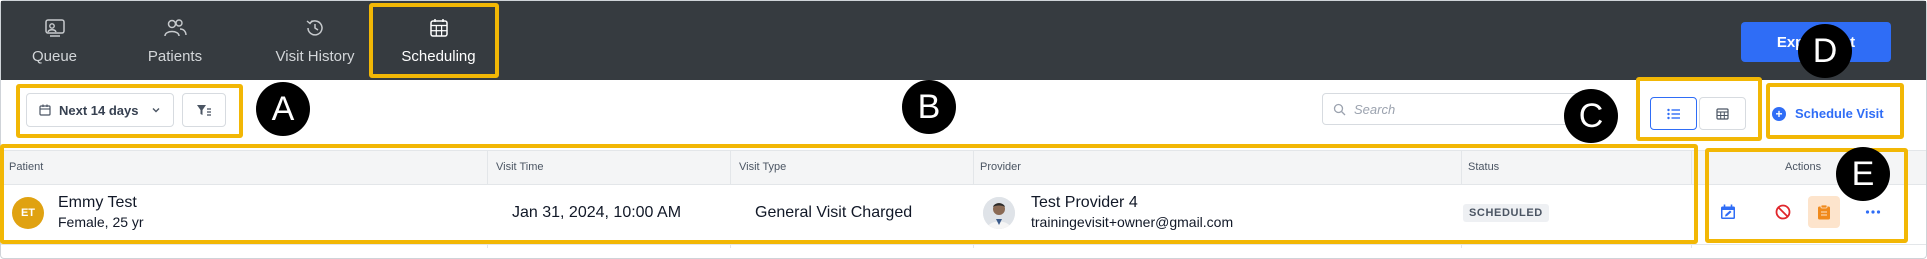  Describe the element at coordinates (1484, 167) in the screenshot. I see `header-status: Status` at that location.